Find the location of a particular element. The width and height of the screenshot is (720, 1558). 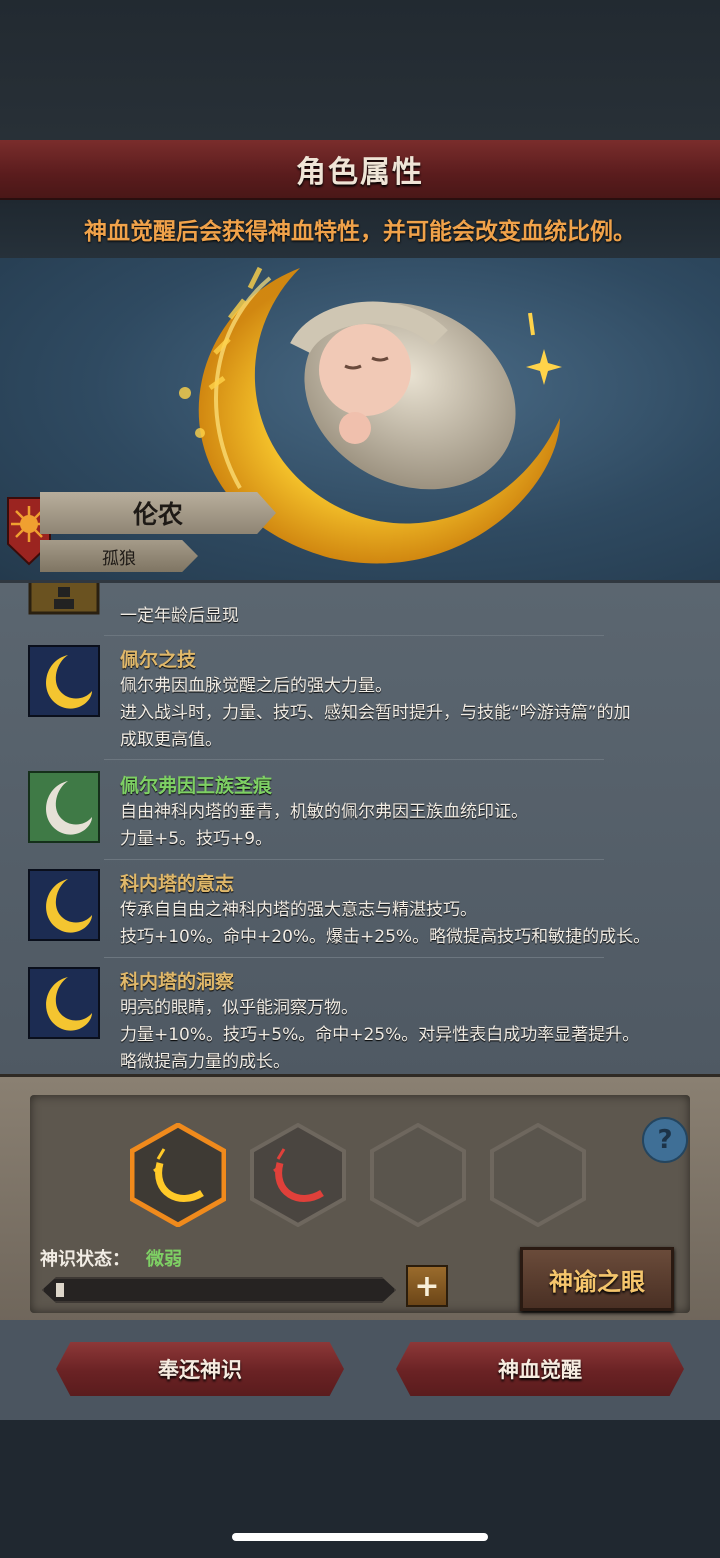

trait-name: 佩尔弗因王族圣痕 is located at coordinates (196, 786).